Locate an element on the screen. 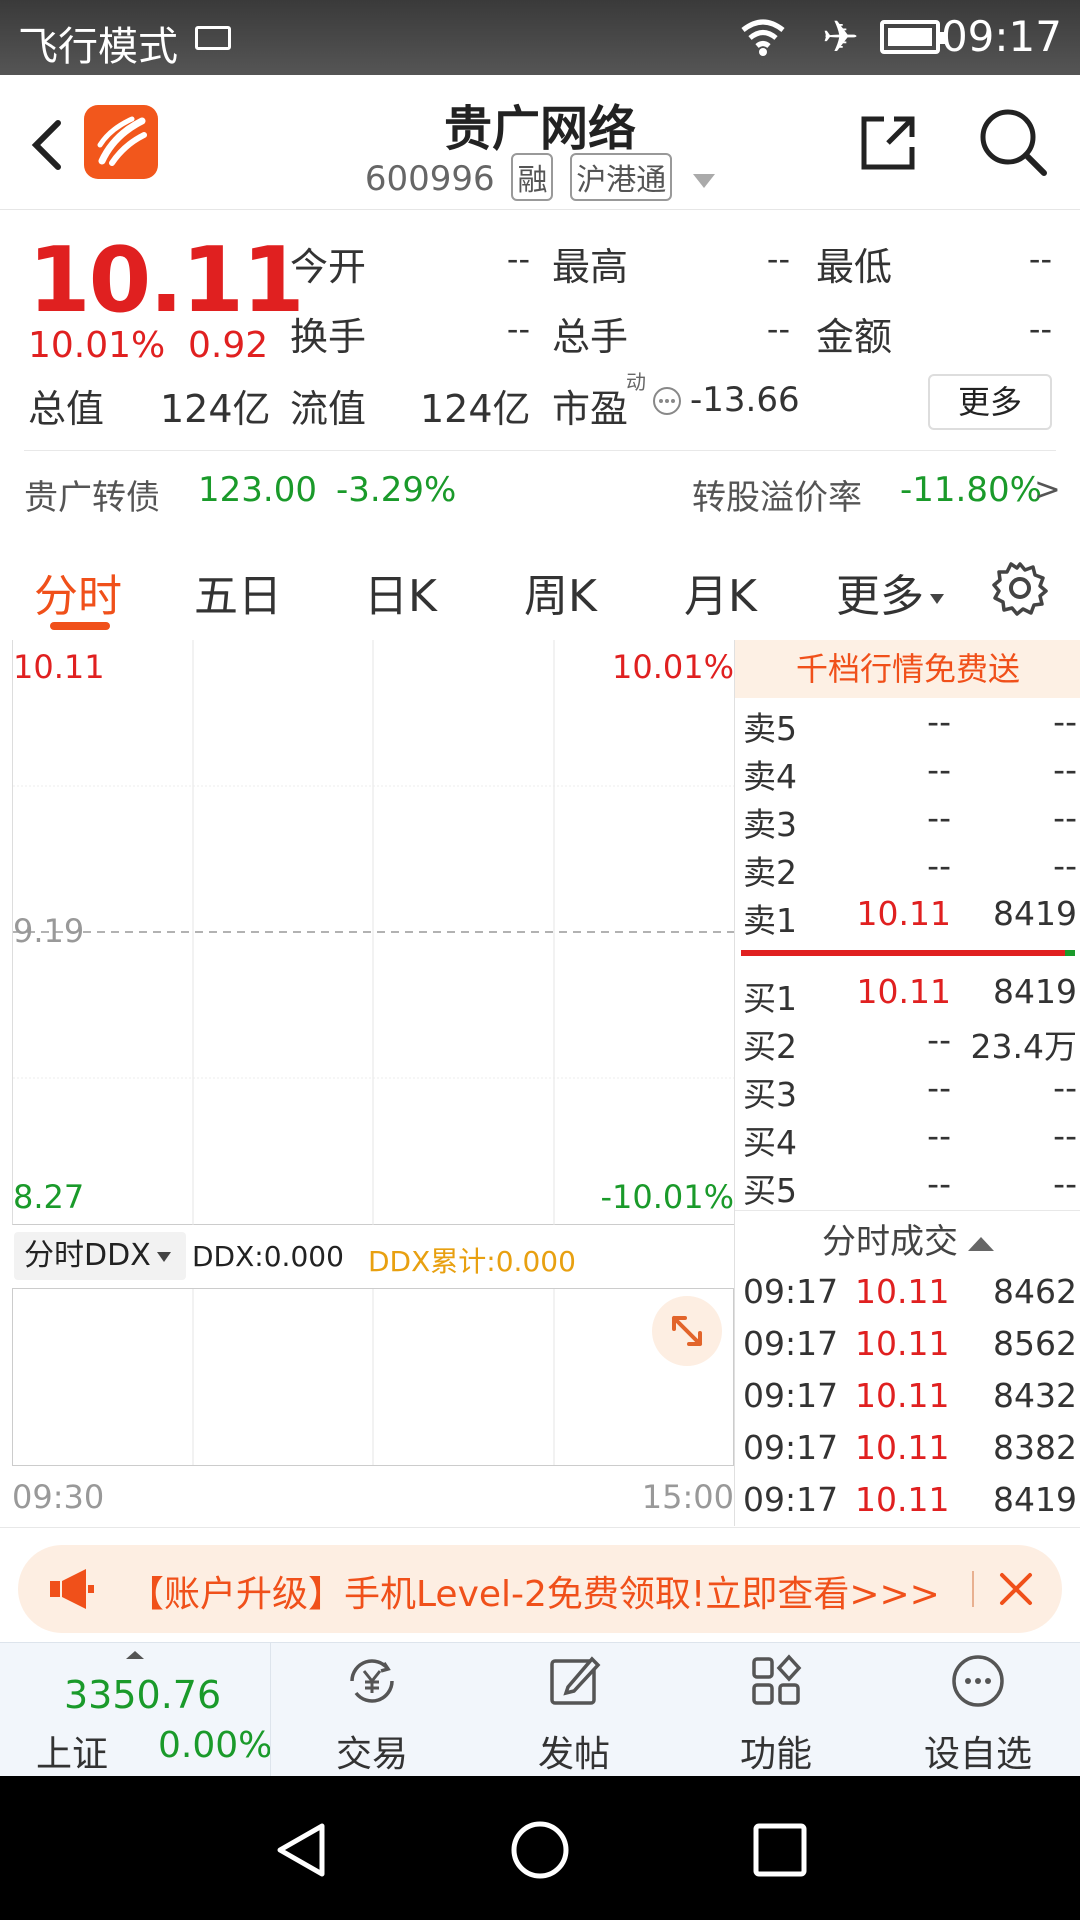 Image resolution: width=1080 pixels, height=1920 pixels. chart-top-pct: 10.01% is located at coordinates (672, 667).